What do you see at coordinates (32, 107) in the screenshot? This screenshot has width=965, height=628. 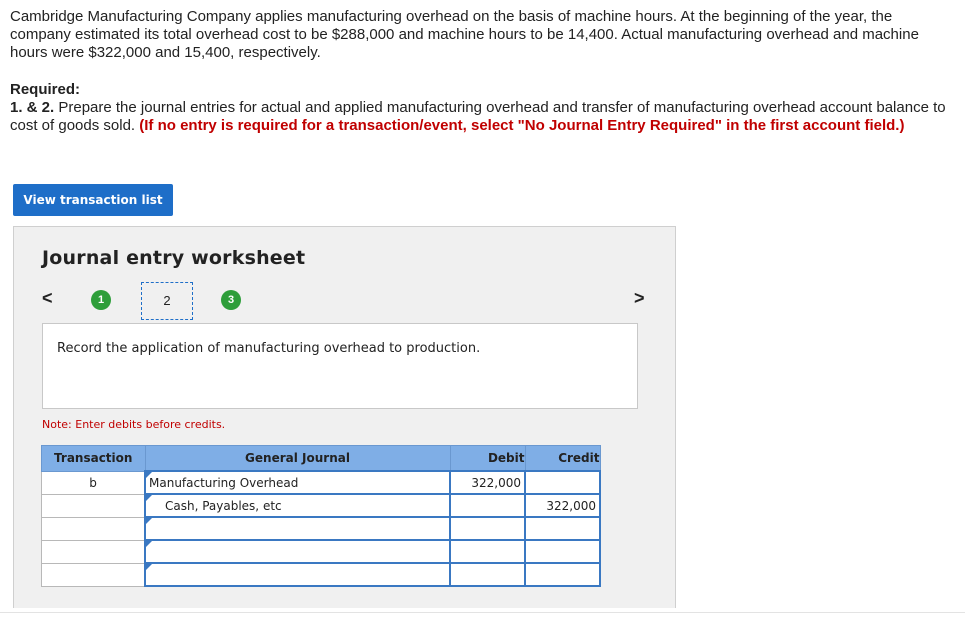 I see `required-number: 1. & 2.` at bounding box center [32, 107].